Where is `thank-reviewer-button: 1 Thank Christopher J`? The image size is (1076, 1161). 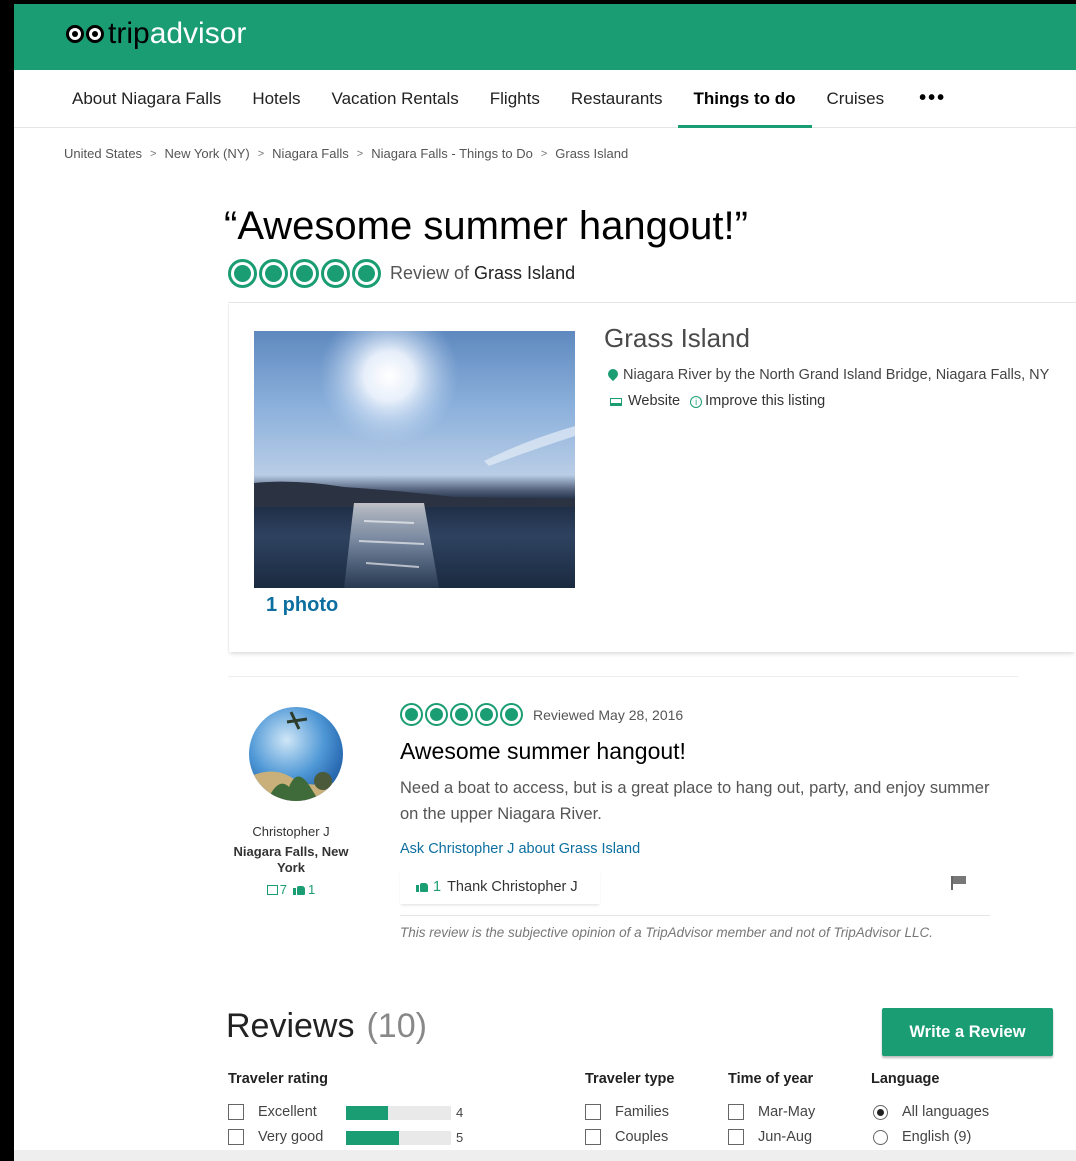
thank-reviewer-button: 1 Thank Christopher J is located at coordinates (500, 887).